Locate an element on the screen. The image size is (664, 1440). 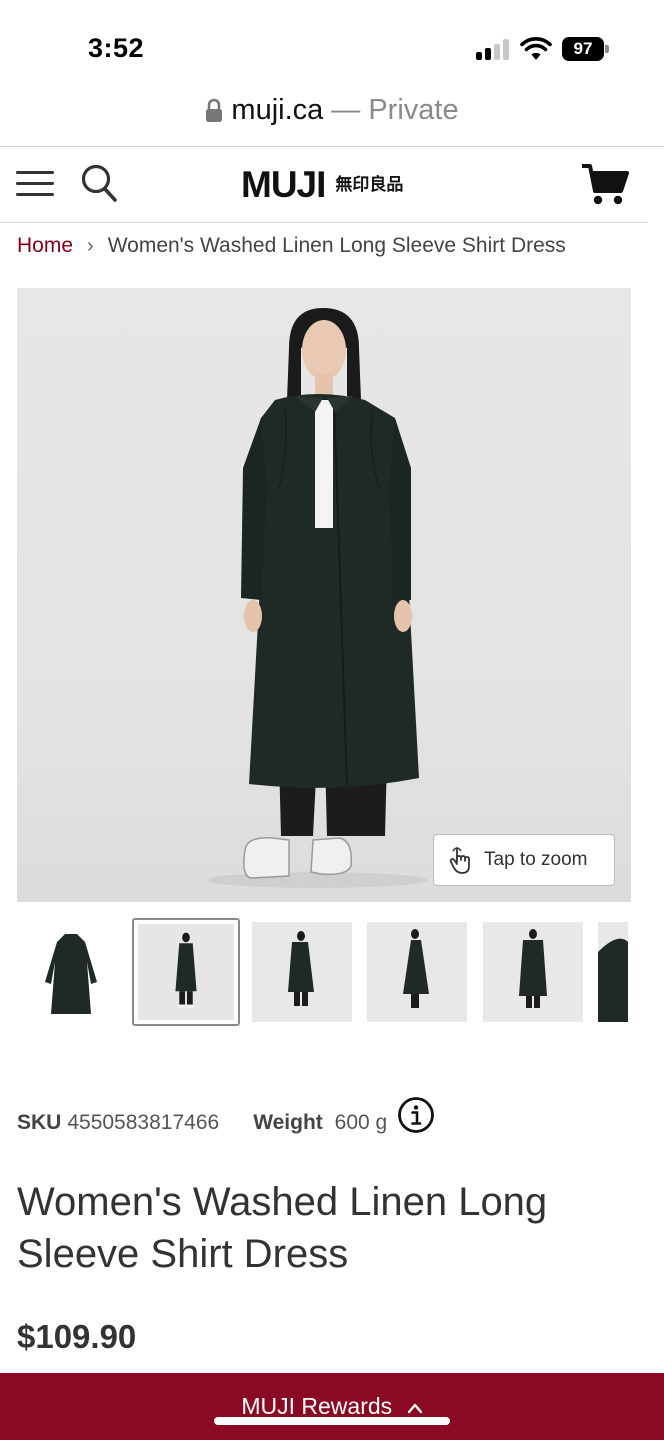
wifi-icon is located at coordinates (536, 48).